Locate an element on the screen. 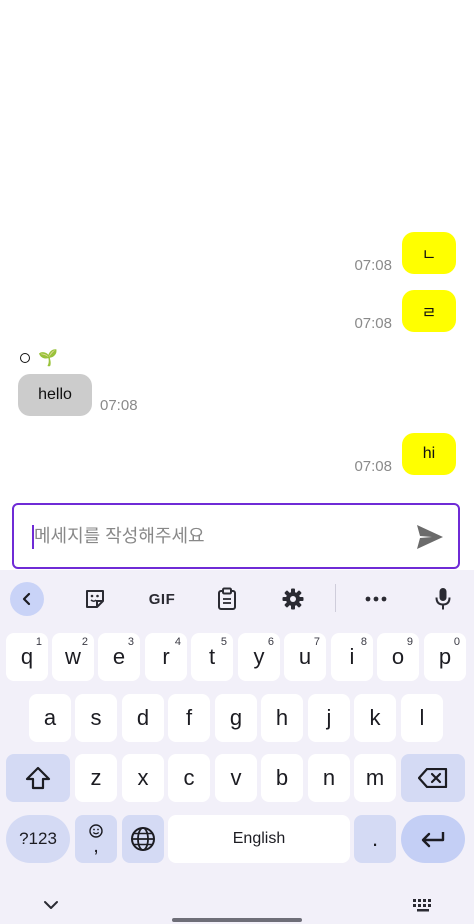 This screenshot has height=924, width=474. key-h: h is located at coordinates (282, 718).